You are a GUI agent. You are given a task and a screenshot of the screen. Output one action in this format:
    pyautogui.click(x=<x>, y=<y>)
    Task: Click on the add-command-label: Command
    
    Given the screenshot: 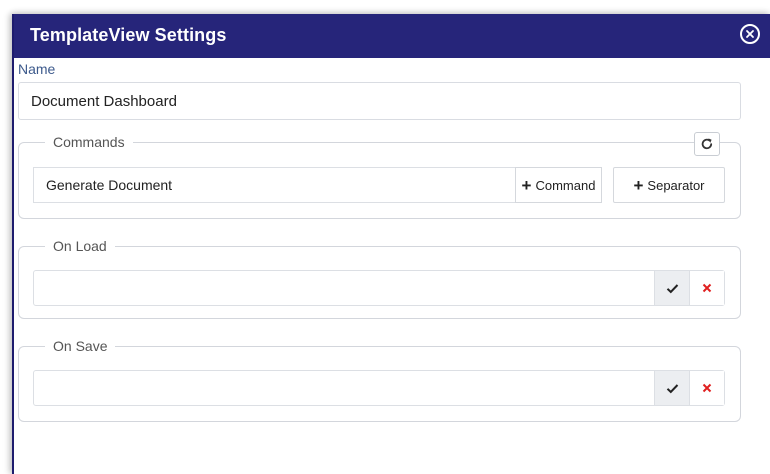 What is the action you would take?
    pyautogui.click(x=565, y=185)
    